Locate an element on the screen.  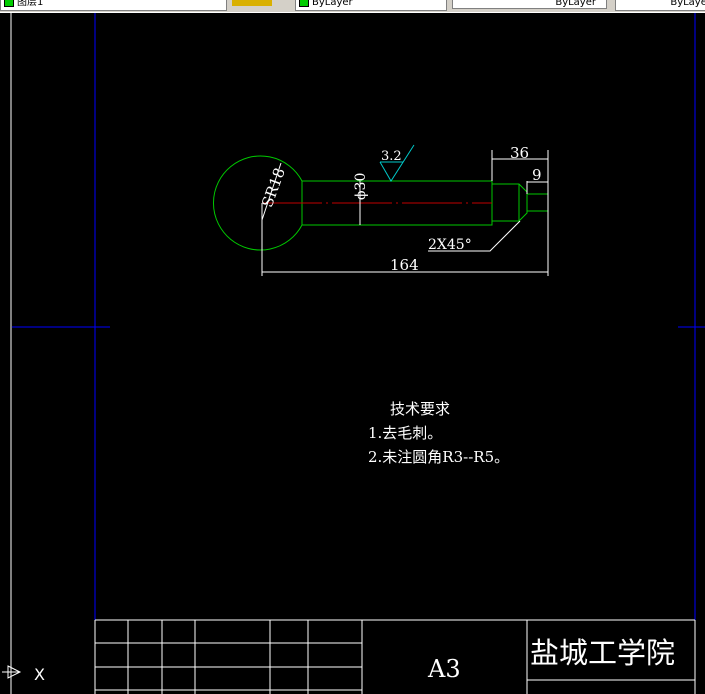
layer-dropdown: 图层1 is located at coordinates (113, 5).